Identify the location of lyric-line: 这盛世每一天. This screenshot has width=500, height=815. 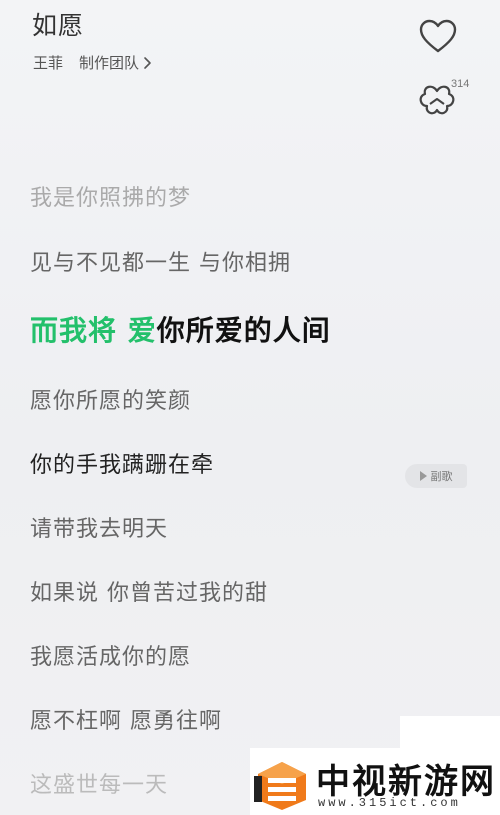
(99, 783).